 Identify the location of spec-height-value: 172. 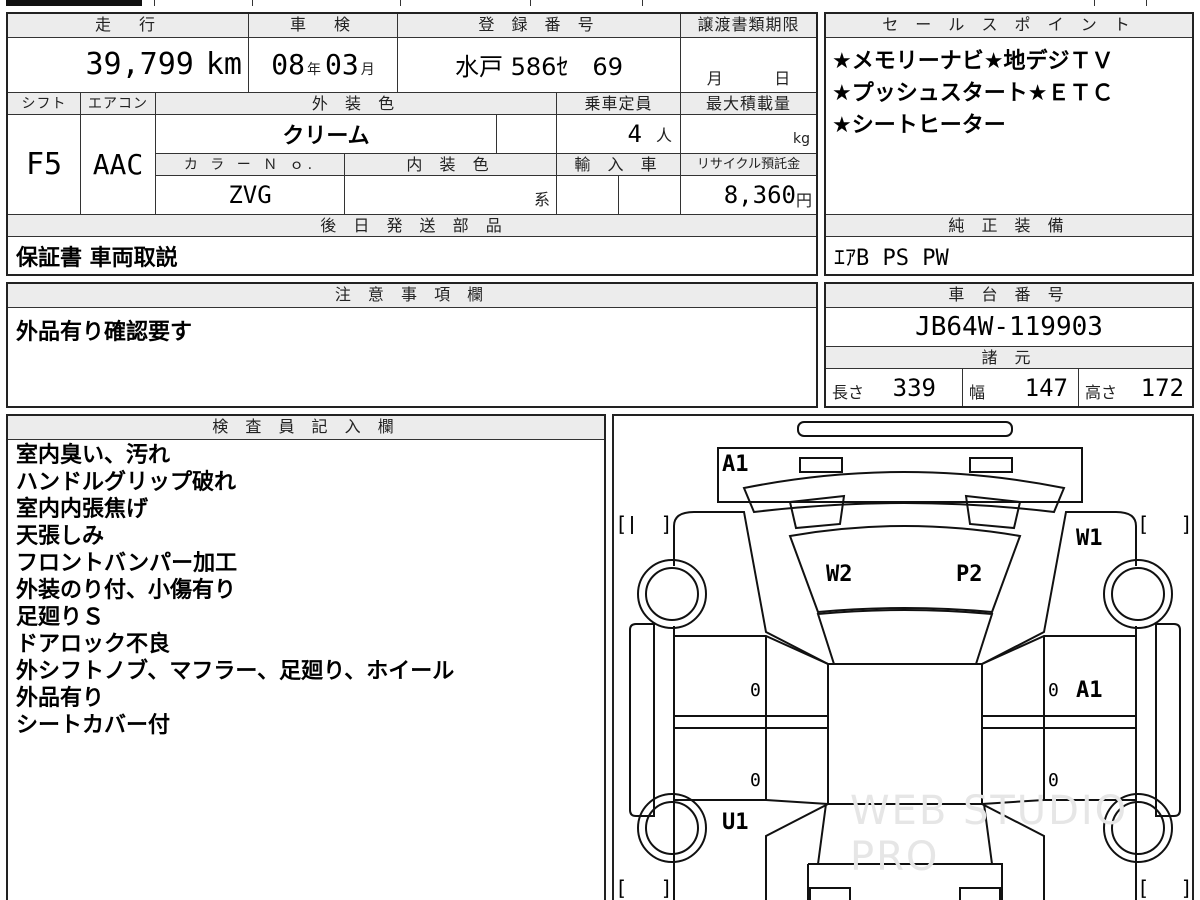
(1162, 388).